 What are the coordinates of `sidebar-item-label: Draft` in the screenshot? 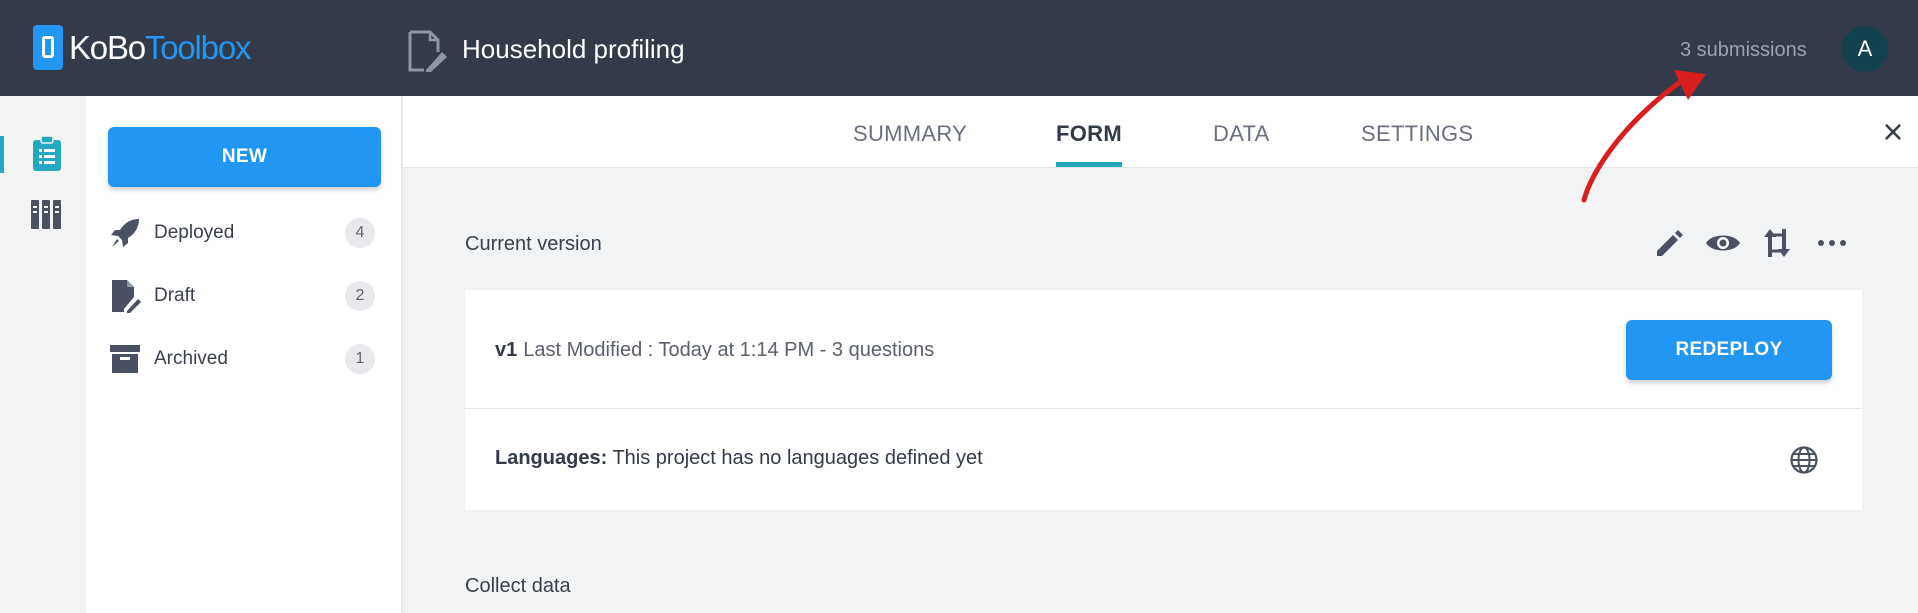 It's located at (175, 295).